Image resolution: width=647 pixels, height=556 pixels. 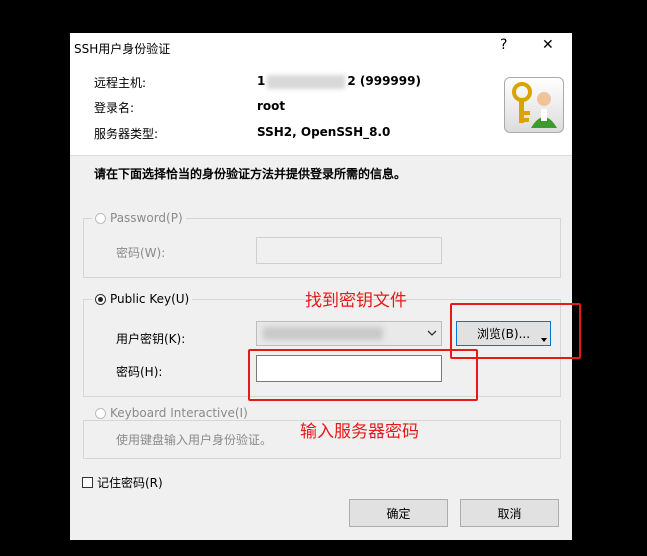 I want to click on password-radio-option: Password(P), so click(x=139, y=218).